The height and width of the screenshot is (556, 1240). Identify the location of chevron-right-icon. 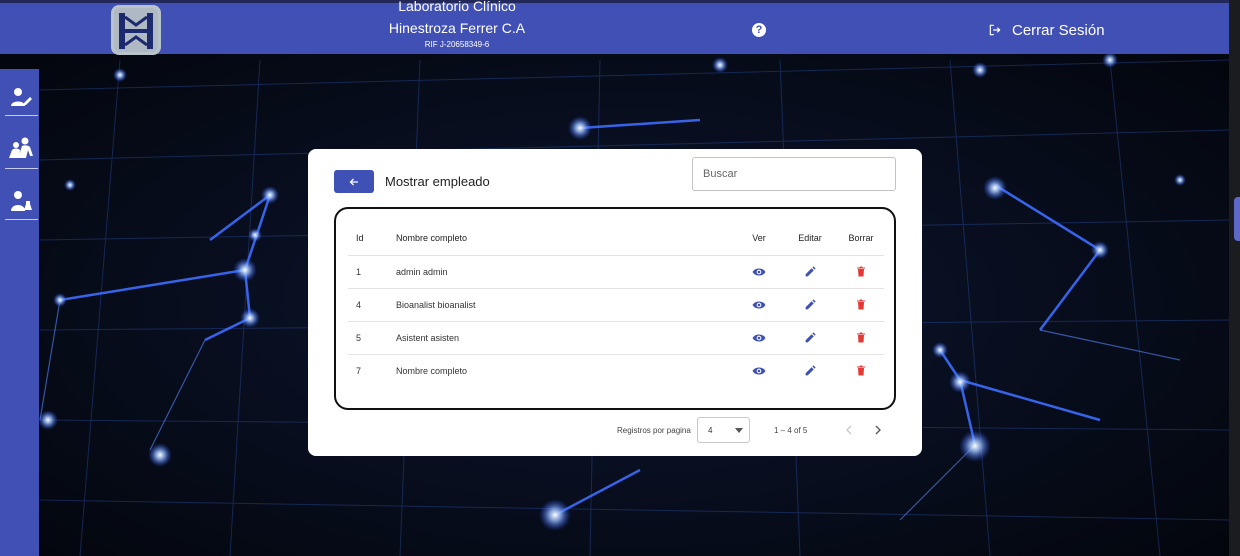
(878, 430).